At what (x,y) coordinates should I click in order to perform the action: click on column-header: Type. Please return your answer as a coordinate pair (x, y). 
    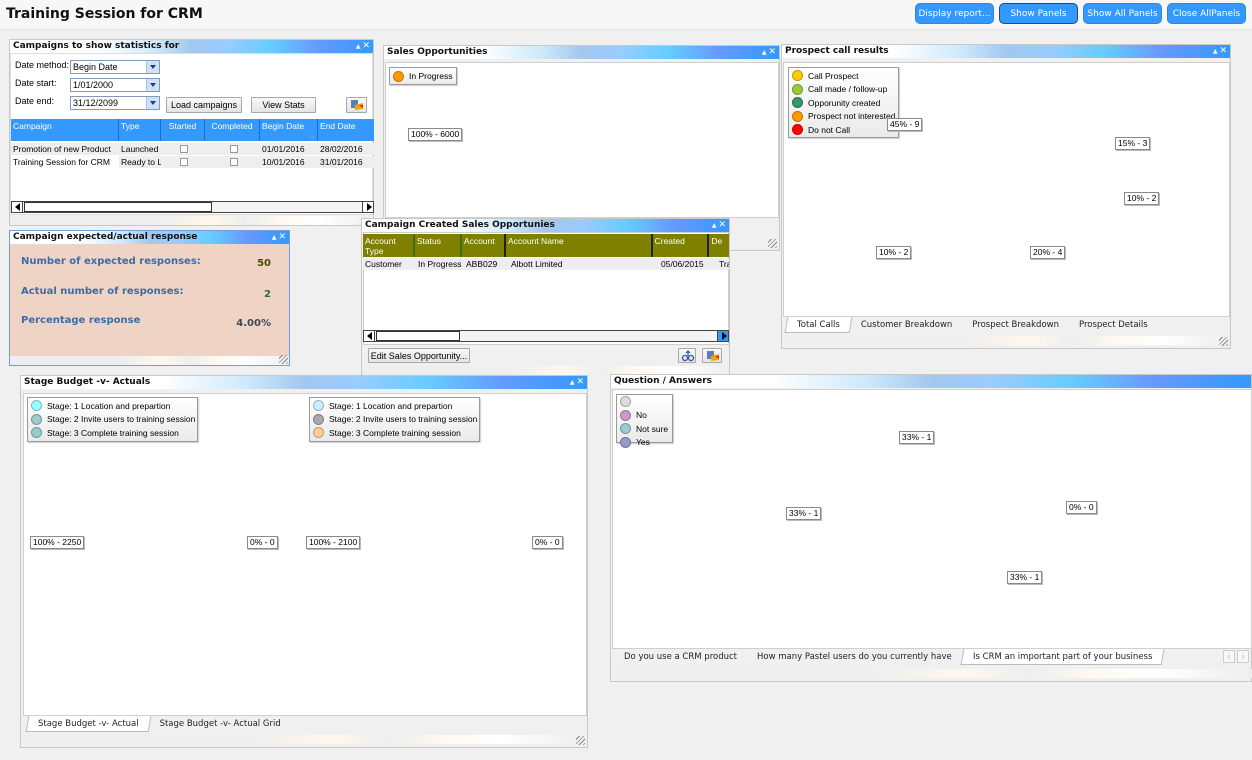
    Looking at the image, I should click on (140, 130).